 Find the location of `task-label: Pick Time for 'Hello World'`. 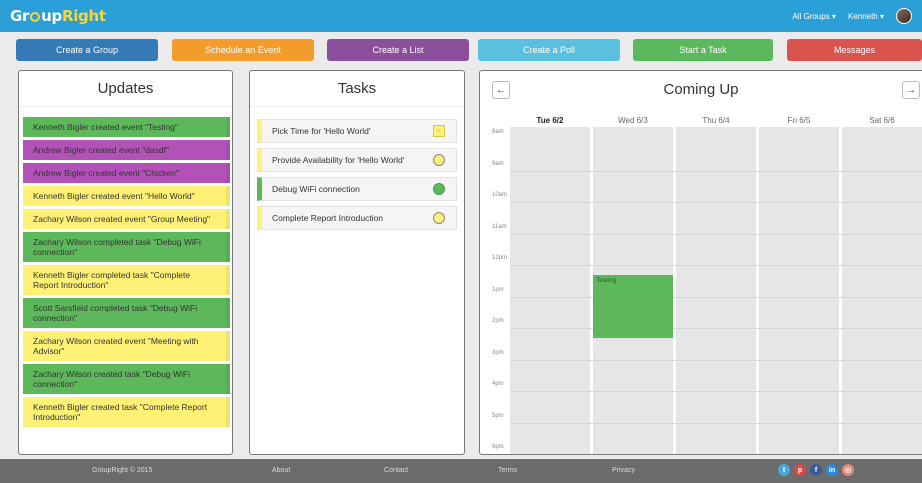

task-label: Pick Time for 'Hello World' is located at coordinates (321, 131).